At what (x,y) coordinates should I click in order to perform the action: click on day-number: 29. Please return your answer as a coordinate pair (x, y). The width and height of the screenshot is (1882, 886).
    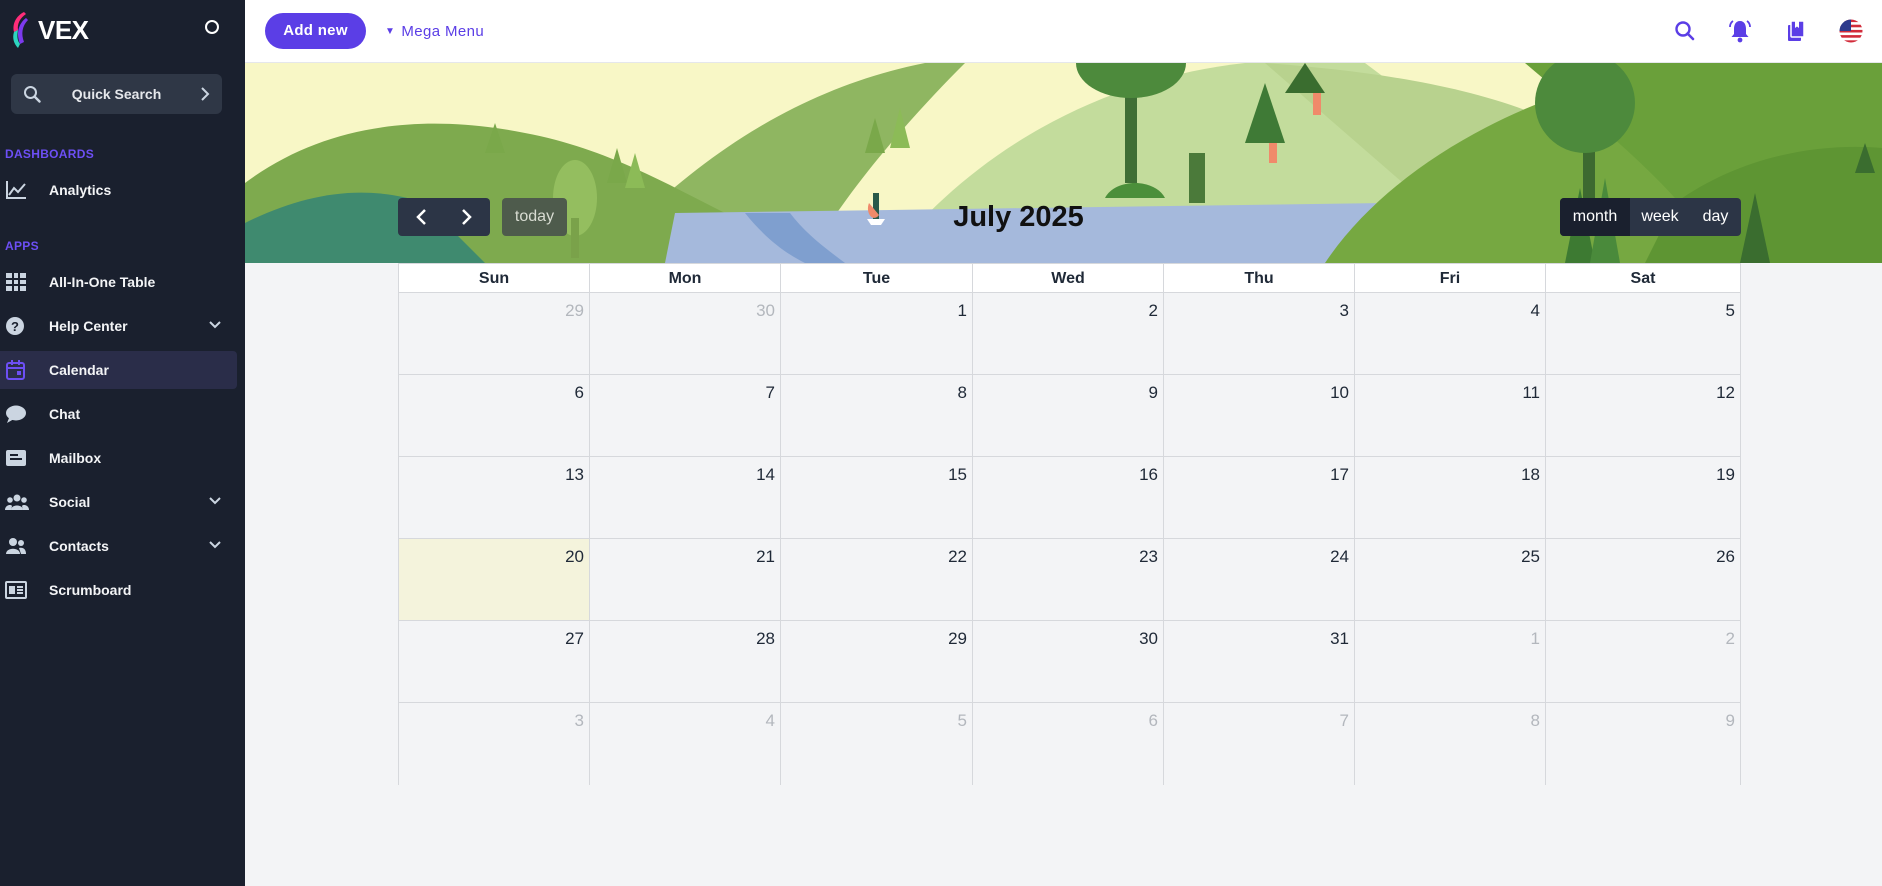
    Looking at the image, I should click on (574, 311).